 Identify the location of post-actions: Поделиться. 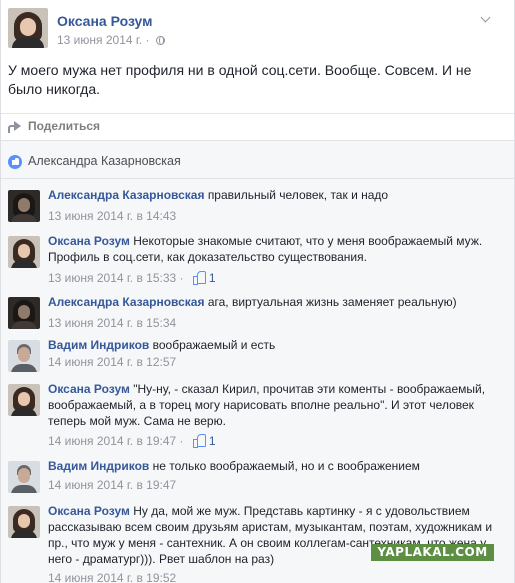
(257, 126).